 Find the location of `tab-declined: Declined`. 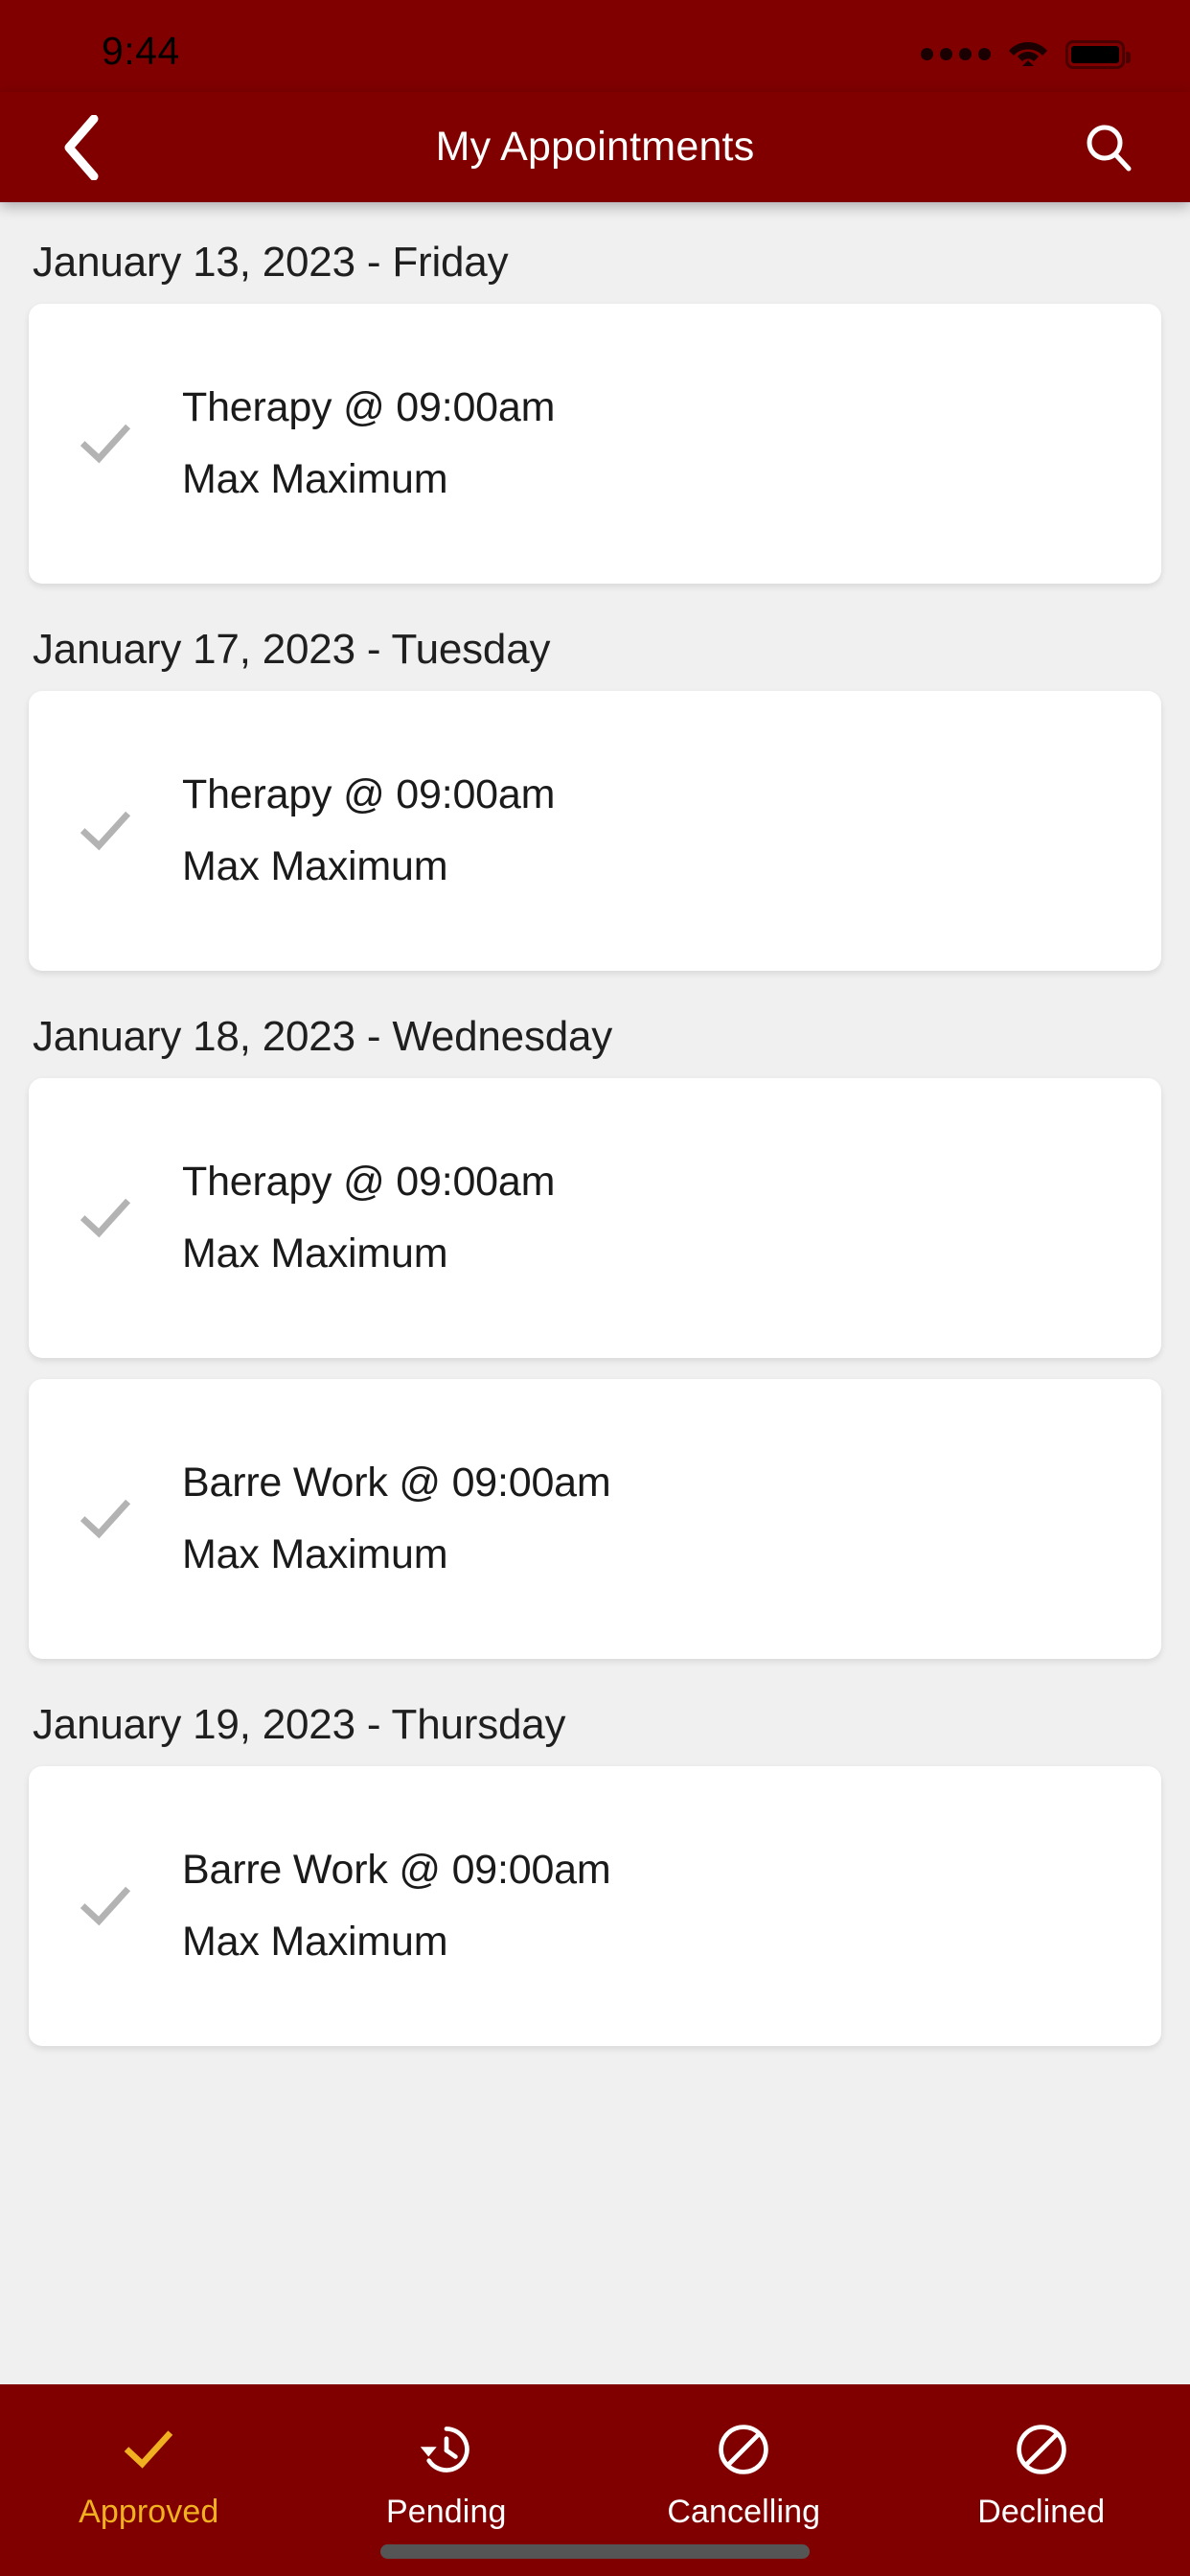

tab-declined: Declined is located at coordinates (1041, 2475).